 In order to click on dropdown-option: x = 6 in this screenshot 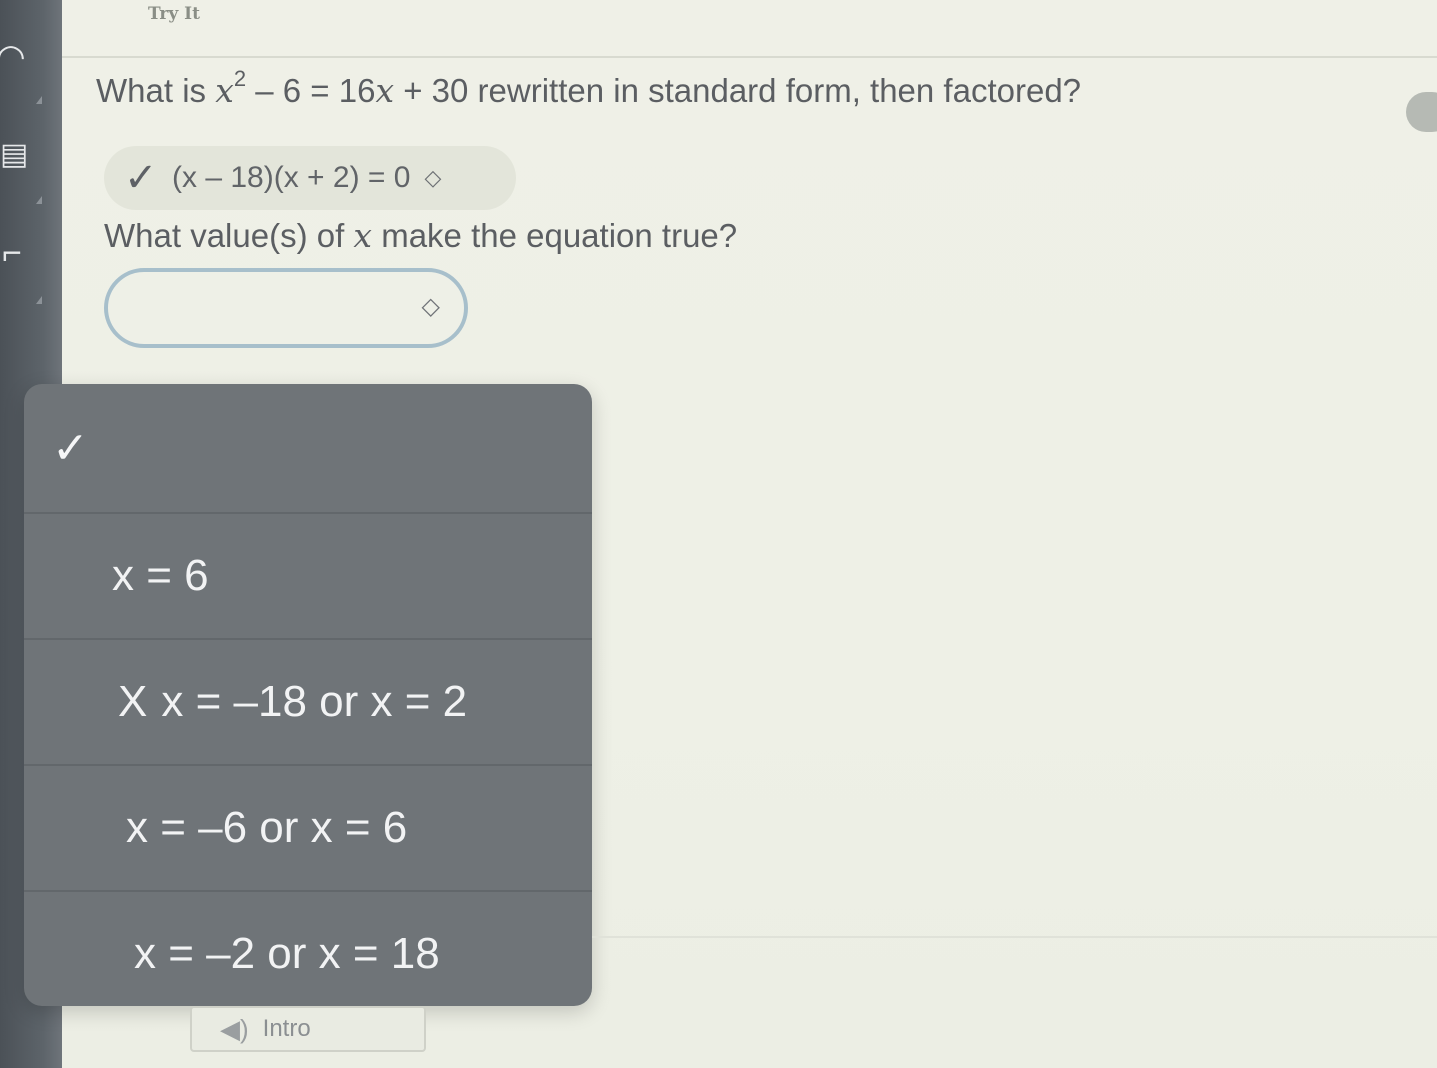, I will do `click(308, 577)`.